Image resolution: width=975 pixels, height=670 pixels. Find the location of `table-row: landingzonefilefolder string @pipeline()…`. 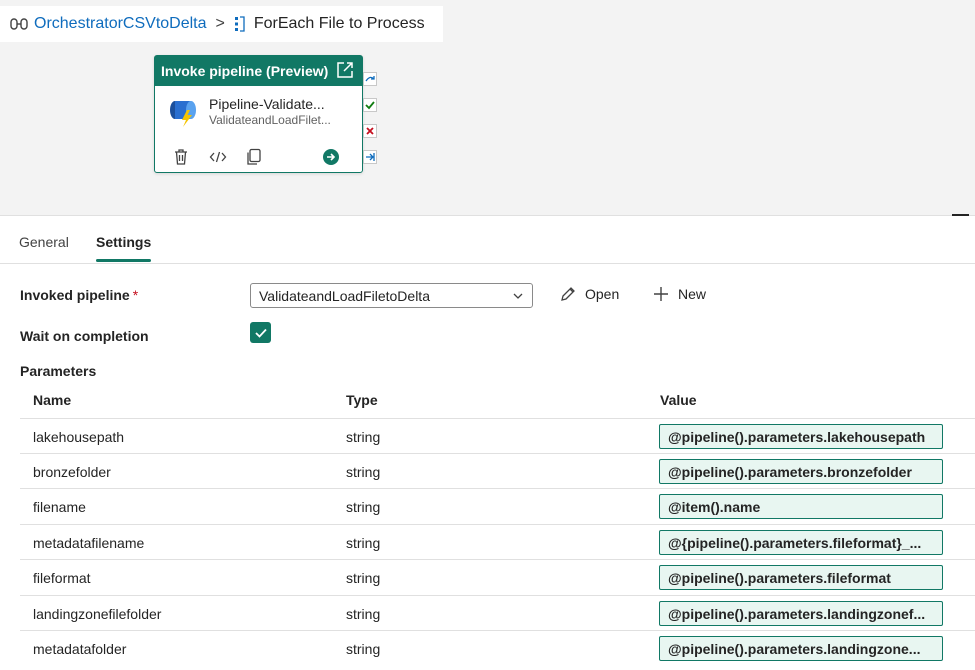

table-row: landingzonefilefolder string @pipeline()… is located at coordinates (497, 612).